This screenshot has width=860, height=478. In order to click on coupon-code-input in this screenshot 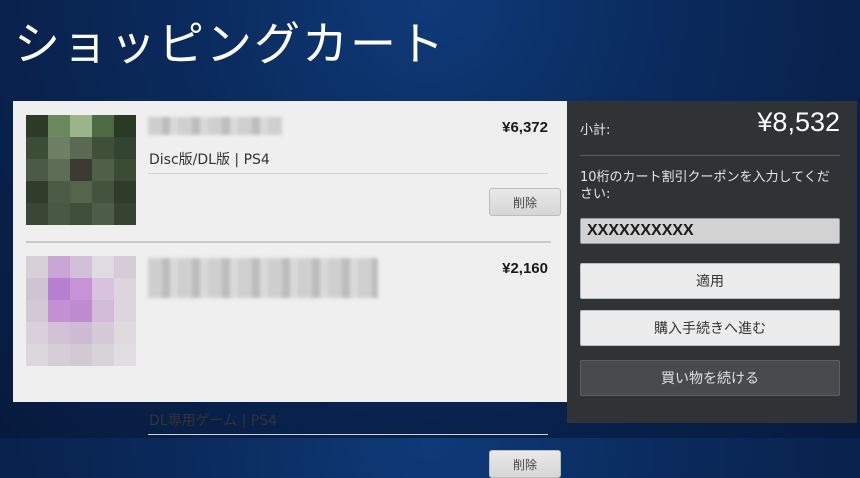, I will do `click(710, 231)`.